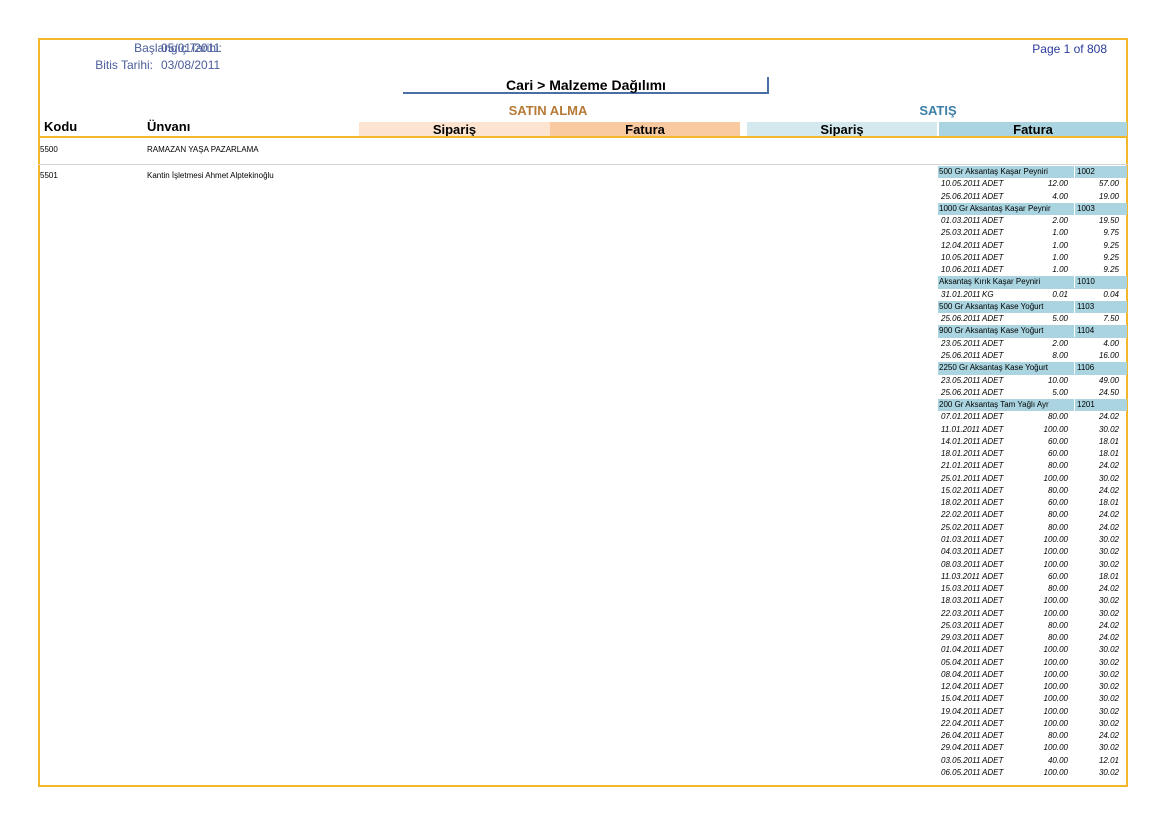  Describe the element at coordinates (1111, 343) in the screenshot. I see `line-amount: 4.00` at that location.